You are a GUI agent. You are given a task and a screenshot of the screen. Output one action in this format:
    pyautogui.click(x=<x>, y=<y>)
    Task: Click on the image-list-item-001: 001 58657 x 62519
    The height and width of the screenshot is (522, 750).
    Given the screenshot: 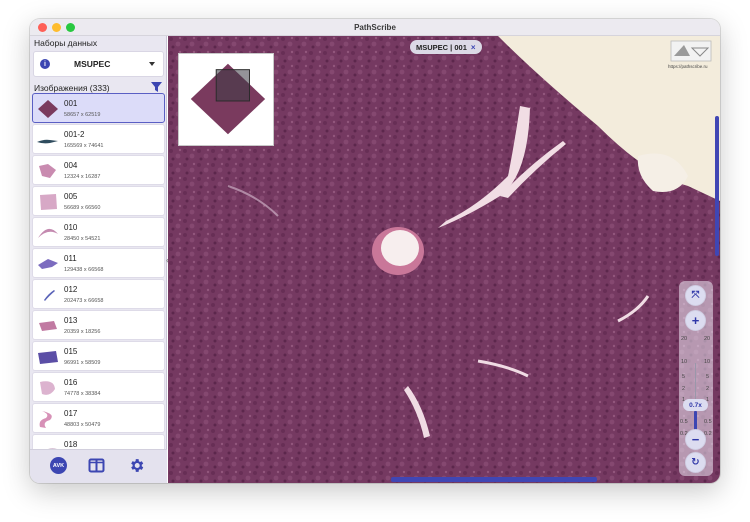 What is the action you would take?
    pyautogui.click(x=98, y=108)
    